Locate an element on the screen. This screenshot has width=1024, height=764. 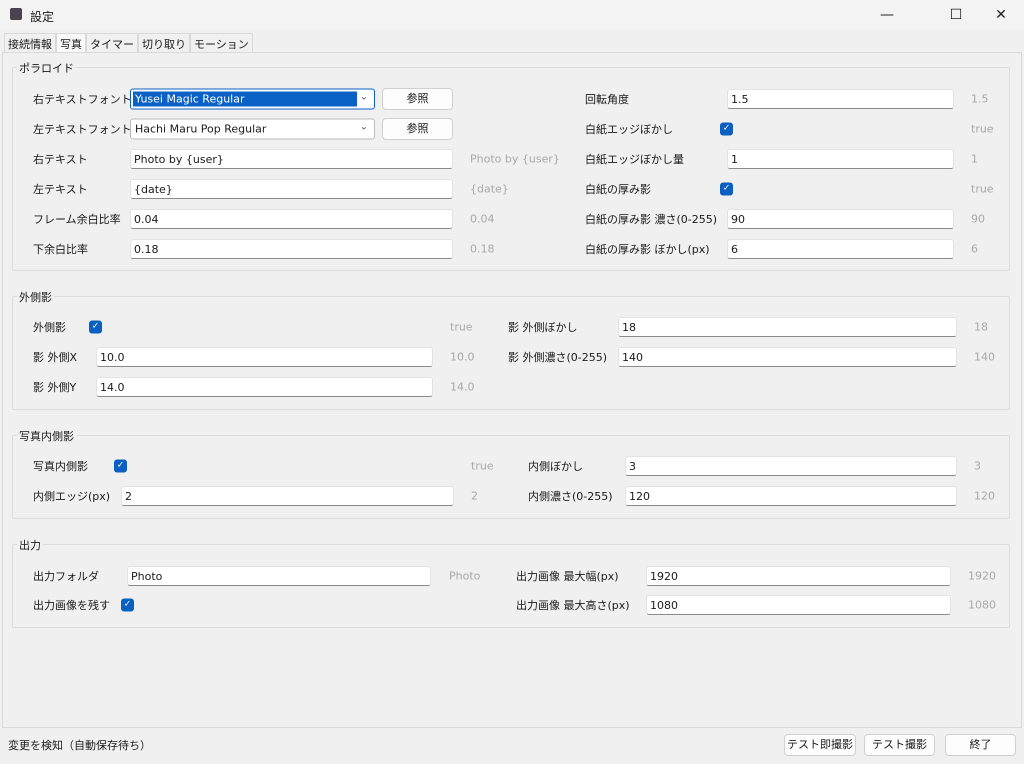
thick-shadow-blur-input: 6 is located at coordinates (840, 249).